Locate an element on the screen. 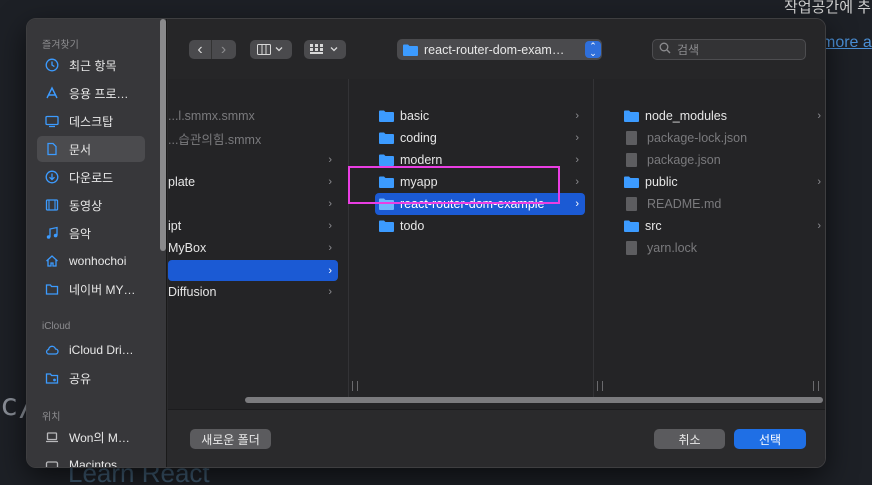 The height and width of the screenshot is (485, 872). column-view-button is located at coordinates (271, 49).